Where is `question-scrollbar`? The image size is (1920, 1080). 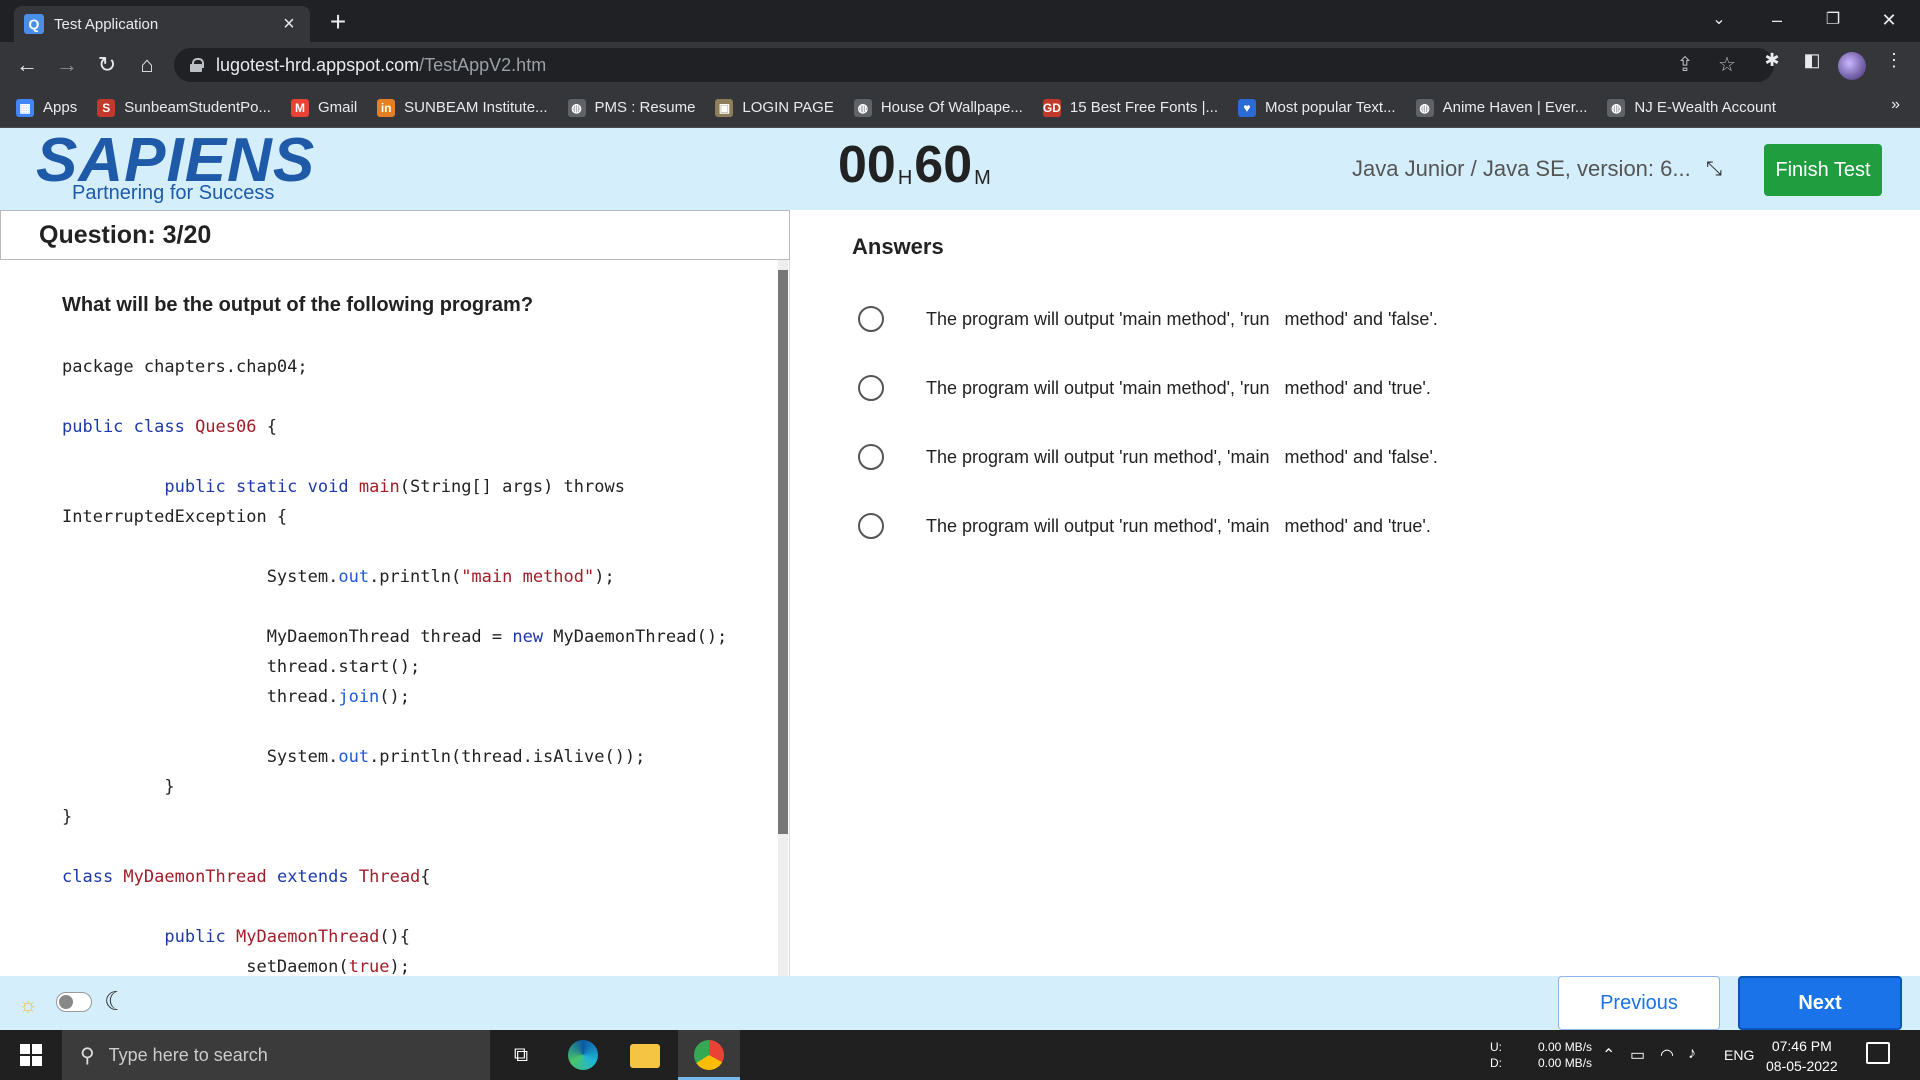
question-scrollbar is located at coordinates (783, 618).